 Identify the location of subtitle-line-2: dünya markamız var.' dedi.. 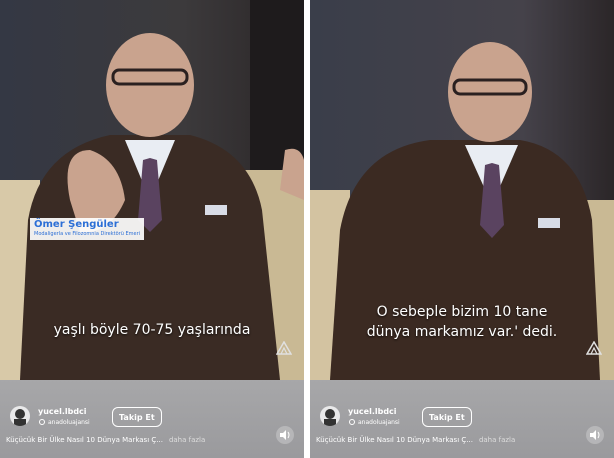
(462, 332).